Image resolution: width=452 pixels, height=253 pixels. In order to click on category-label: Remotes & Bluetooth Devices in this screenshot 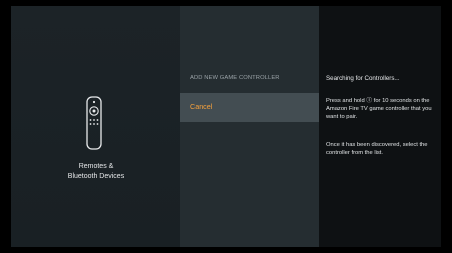, I will do `click(96, 172)`.